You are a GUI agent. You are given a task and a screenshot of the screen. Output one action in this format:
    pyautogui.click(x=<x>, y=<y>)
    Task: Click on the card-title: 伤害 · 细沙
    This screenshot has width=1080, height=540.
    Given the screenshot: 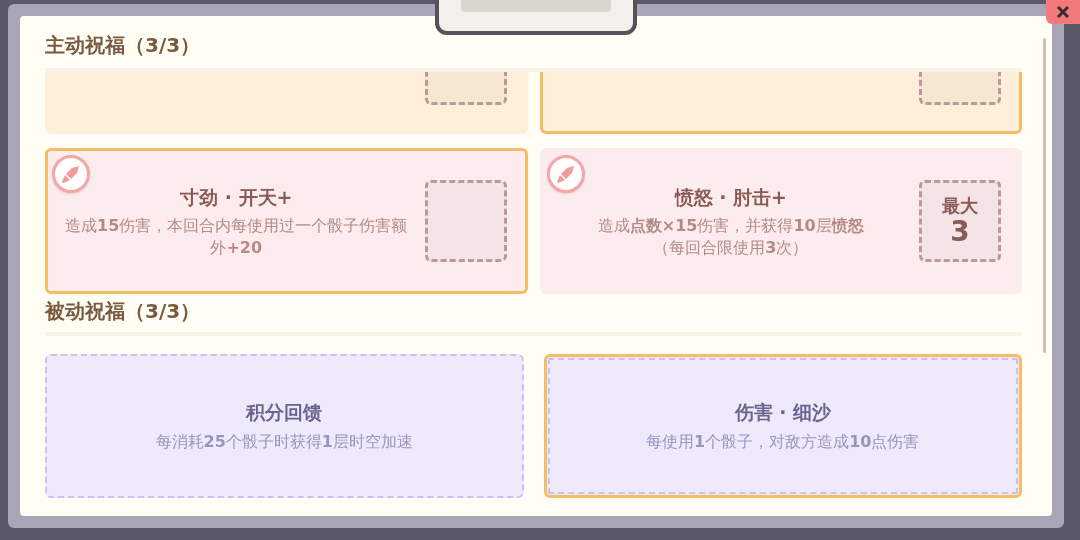 What is the action you would take?
    pyautogui.click(x=782, y=412)
    